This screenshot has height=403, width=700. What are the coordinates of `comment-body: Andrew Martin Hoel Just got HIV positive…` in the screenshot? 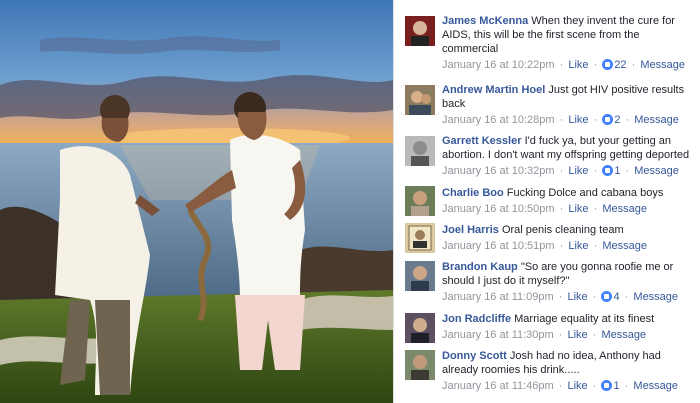 It's located at (568, 105).